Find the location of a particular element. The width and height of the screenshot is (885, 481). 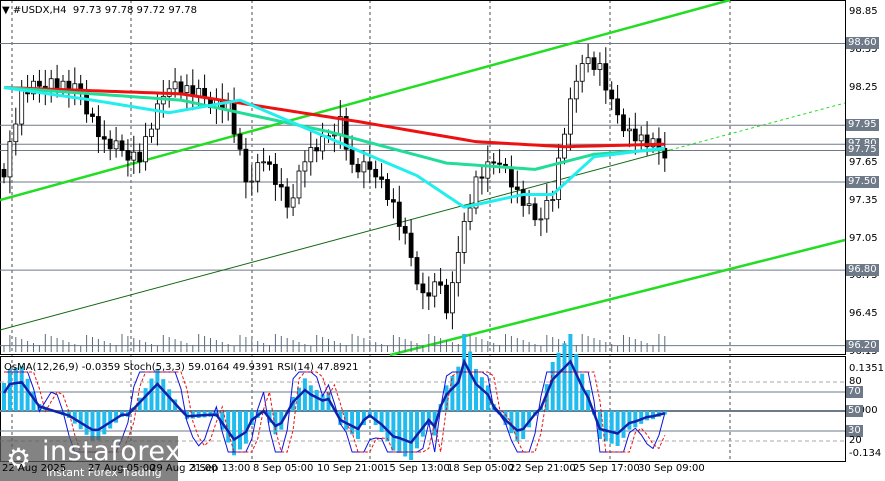

level-tag: 97.50 is located at coordinates (862, 181).